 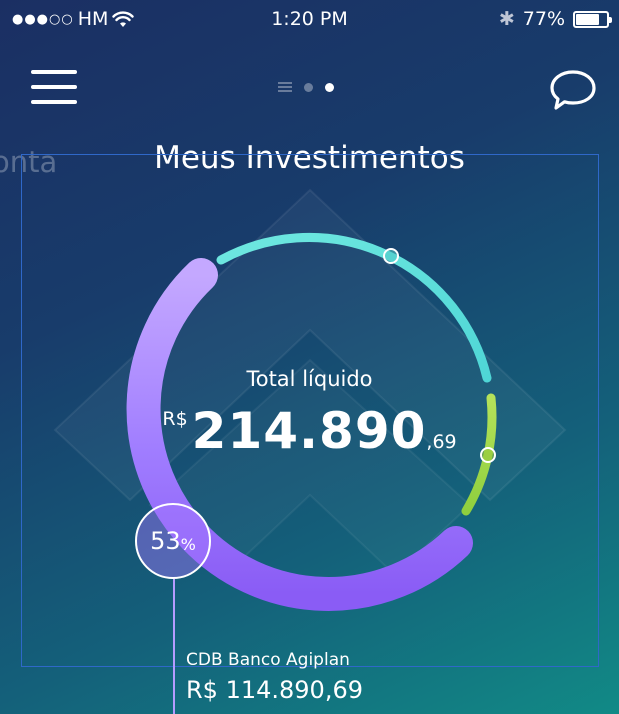 I want to click on percentage-number: 53, so click(x=165, y=541).